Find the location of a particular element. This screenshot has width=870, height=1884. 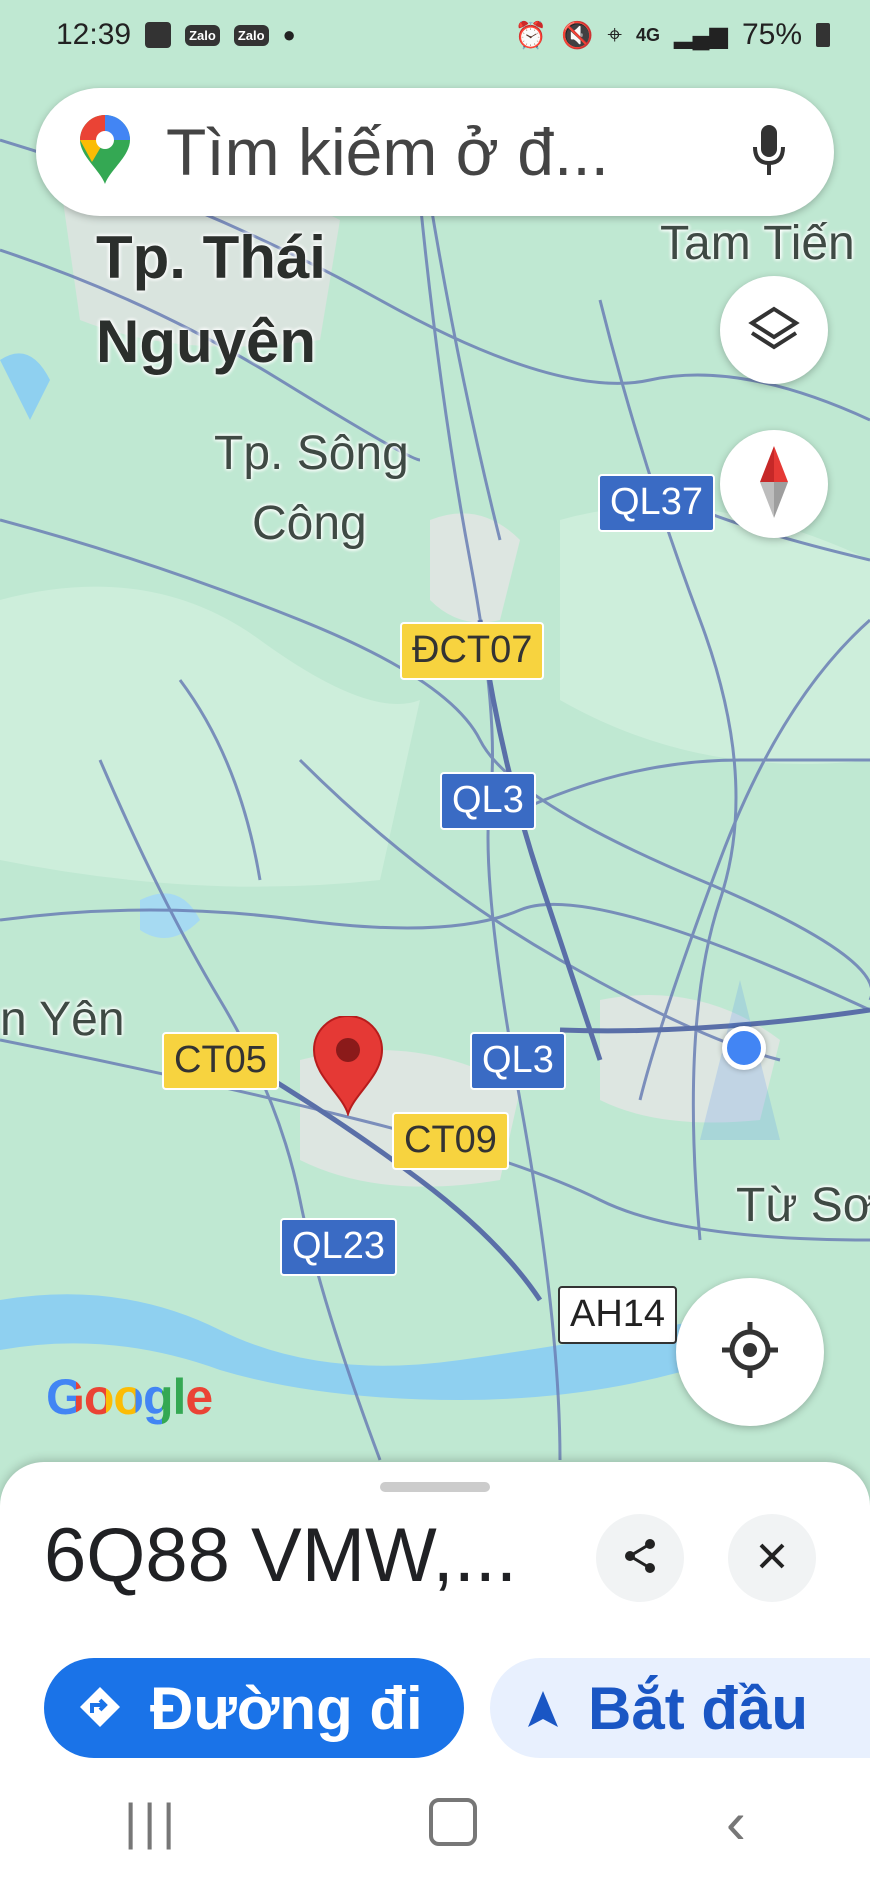

start-label: Bắt đầu is located at coordinates (698, 1708).